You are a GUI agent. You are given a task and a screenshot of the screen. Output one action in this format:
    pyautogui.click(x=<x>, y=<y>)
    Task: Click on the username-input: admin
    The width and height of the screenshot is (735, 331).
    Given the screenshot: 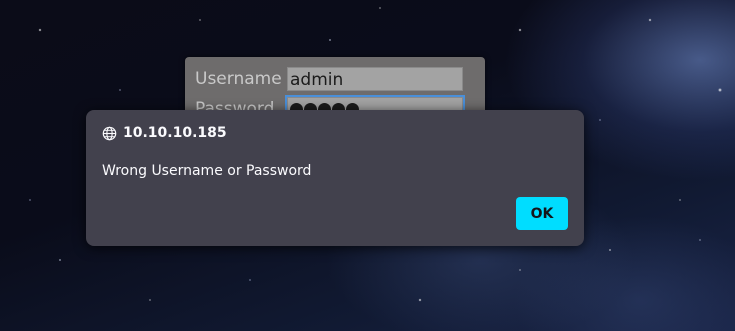 What is the action you would take?
    pyautogui.click(x=375, y=79)
    